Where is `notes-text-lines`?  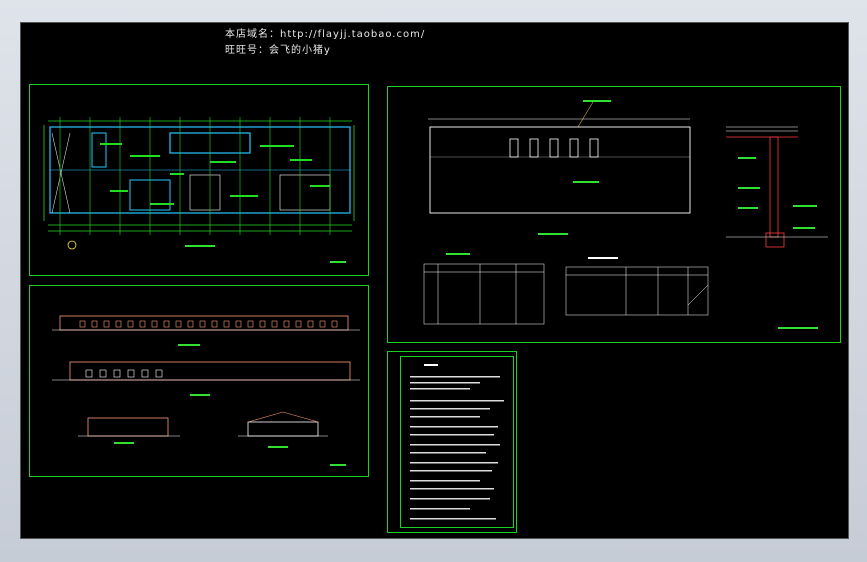
notes-text-lines is located at coordinates (457, 442).